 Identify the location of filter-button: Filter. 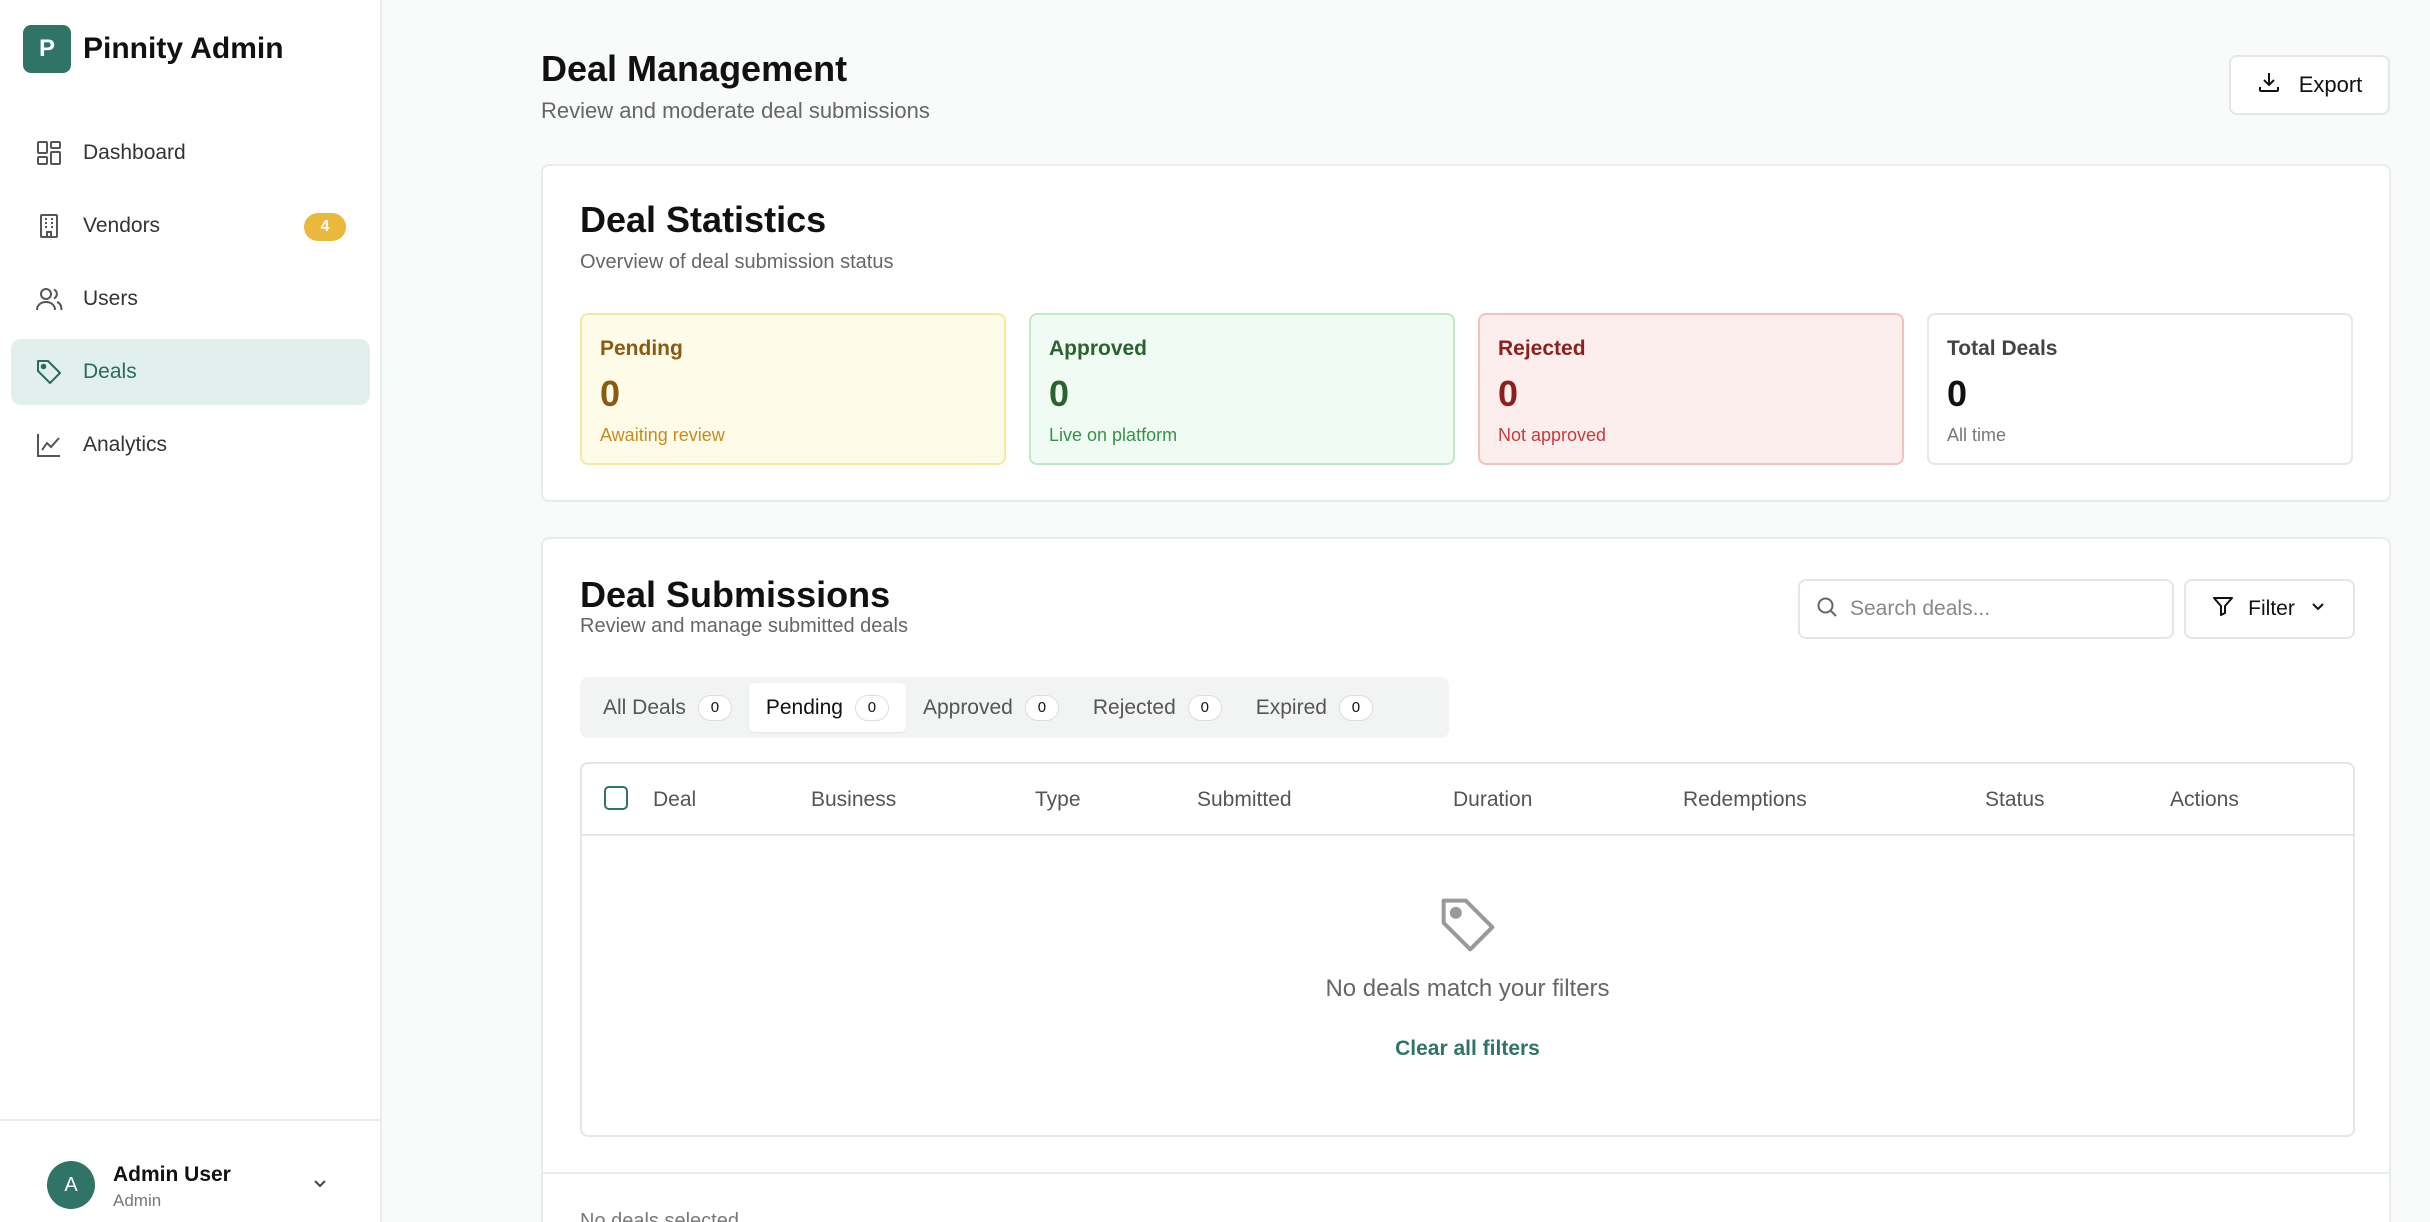
(2269, 609).